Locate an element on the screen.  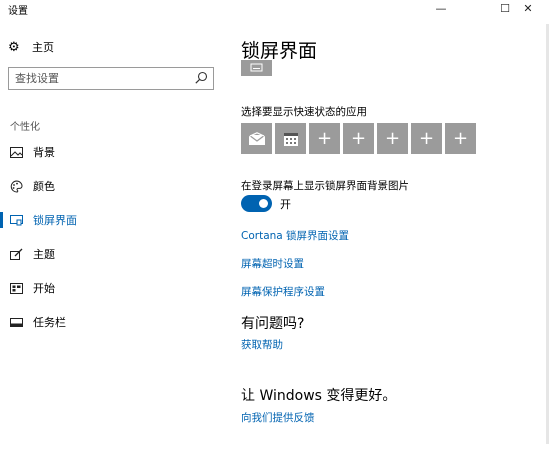
close-button: ✕ is located at coordinates (528, 8).